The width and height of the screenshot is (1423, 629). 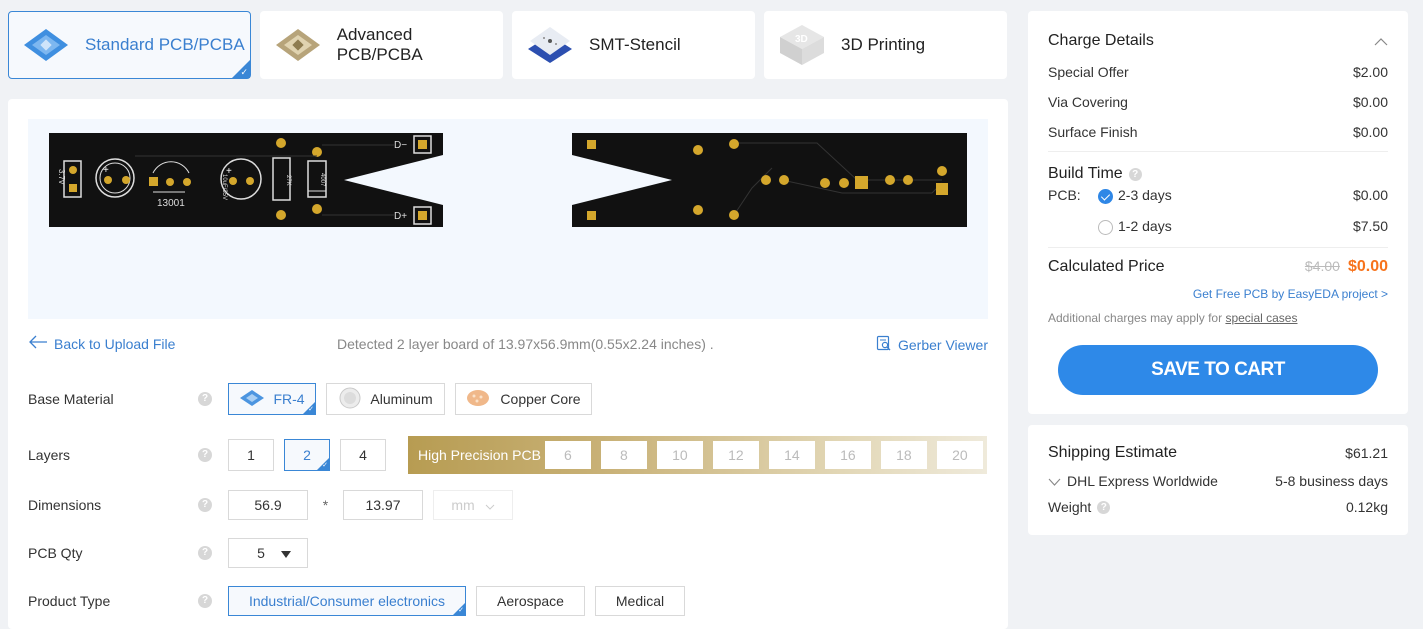 I want to click on free-pcb-row: Get Free PCB by EasyEDA project >, so click(x=1218, y=294).